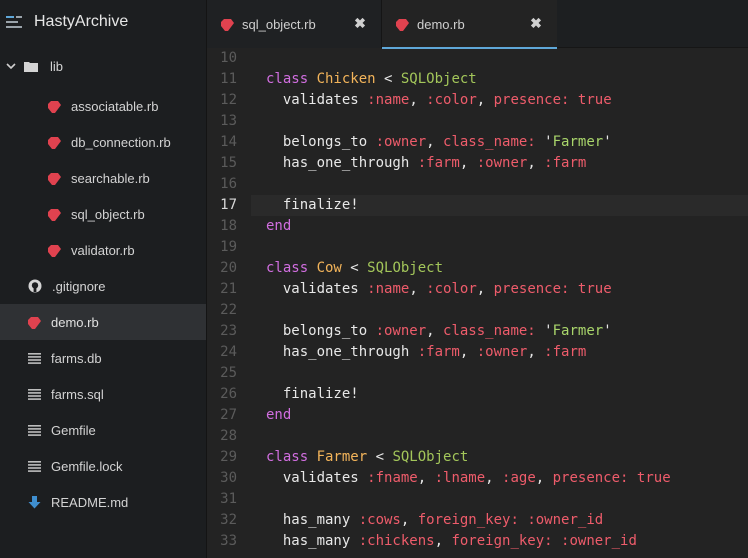  I want to click on code-line: 20 class Cow < SQLObject, so click(484, 268).